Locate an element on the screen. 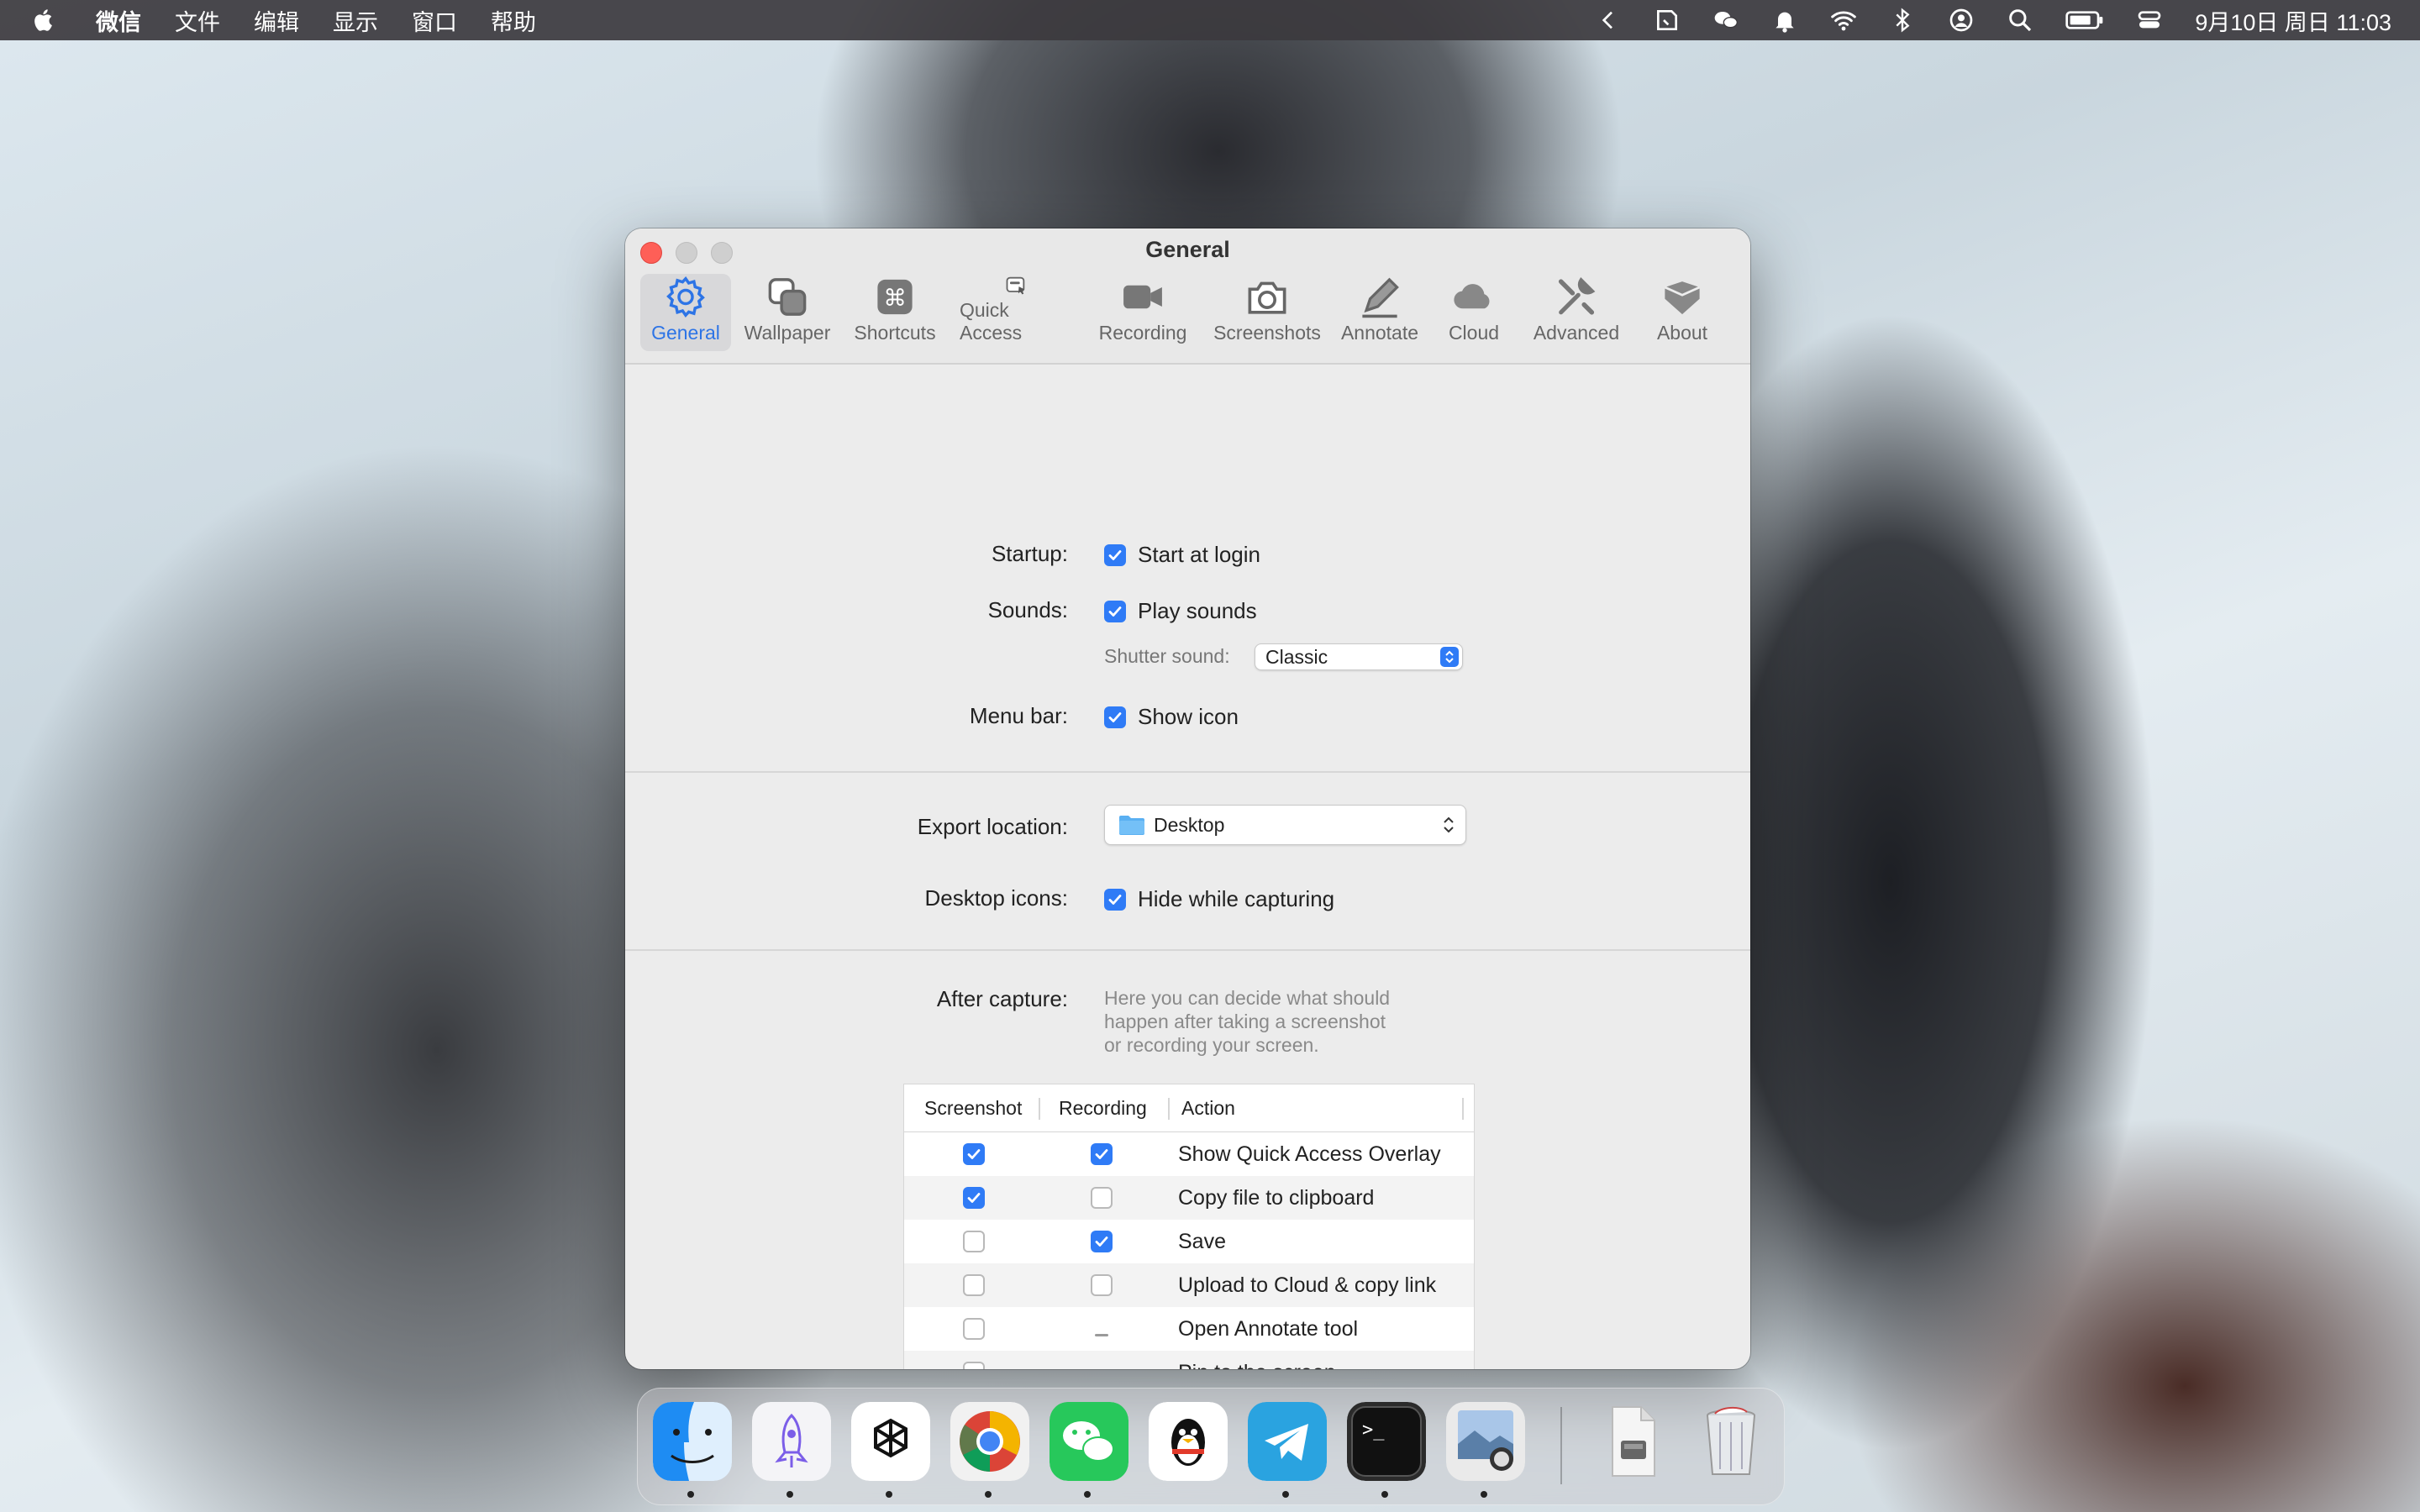 The height and width of the screenshot is (1512, 2420). dock-separator is located at coordinates (1561, 1445).